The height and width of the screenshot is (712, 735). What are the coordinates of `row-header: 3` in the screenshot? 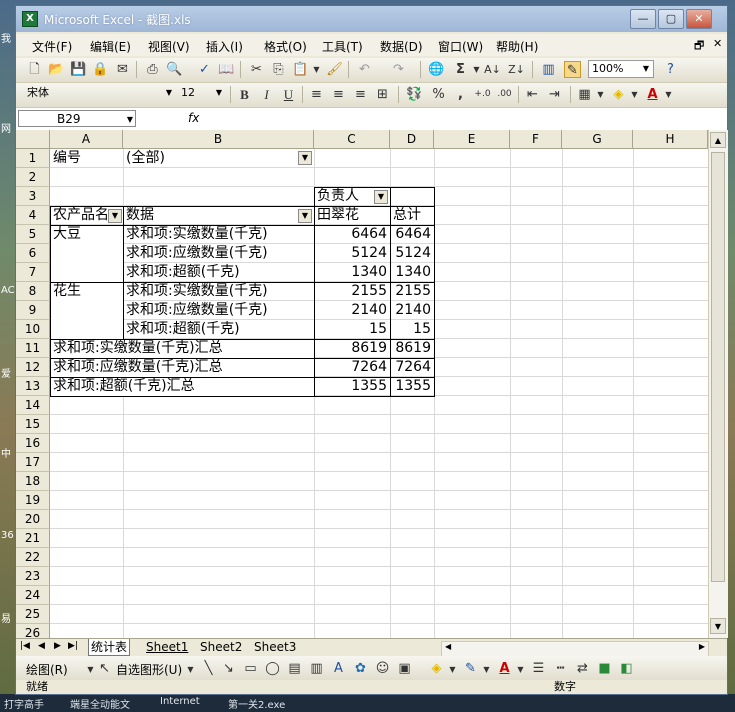 It's located at (33, 196).